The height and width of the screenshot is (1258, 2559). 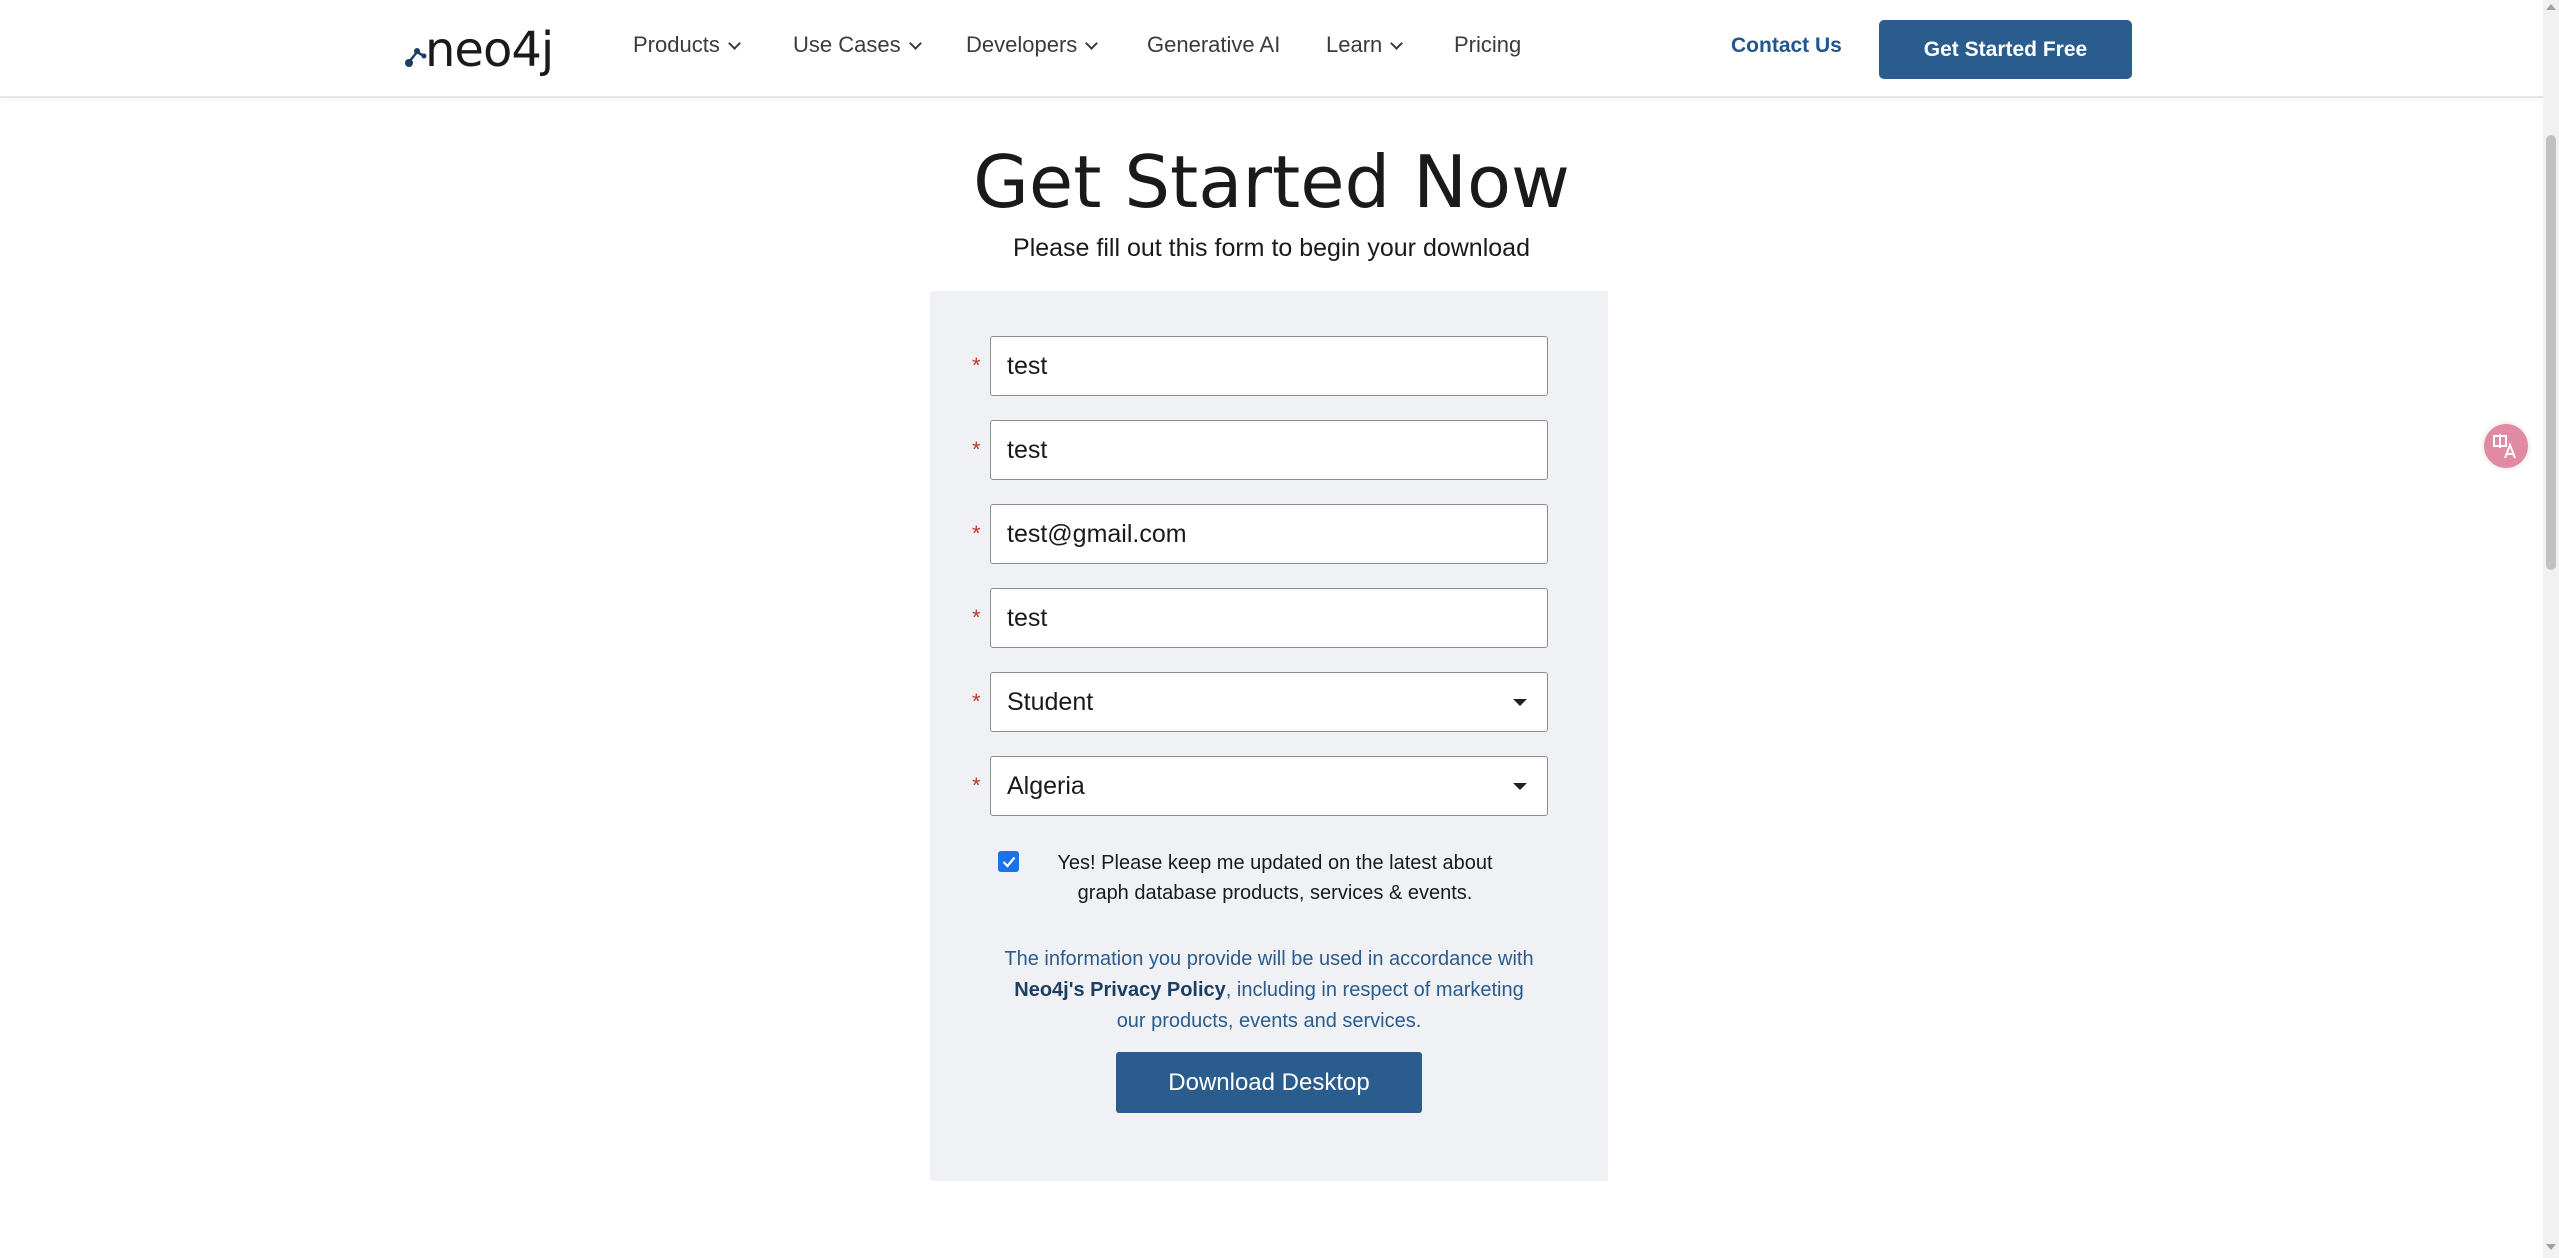 I want to click on nav-generative-ai-label: Generative AI, so click(x=1214, y=44).